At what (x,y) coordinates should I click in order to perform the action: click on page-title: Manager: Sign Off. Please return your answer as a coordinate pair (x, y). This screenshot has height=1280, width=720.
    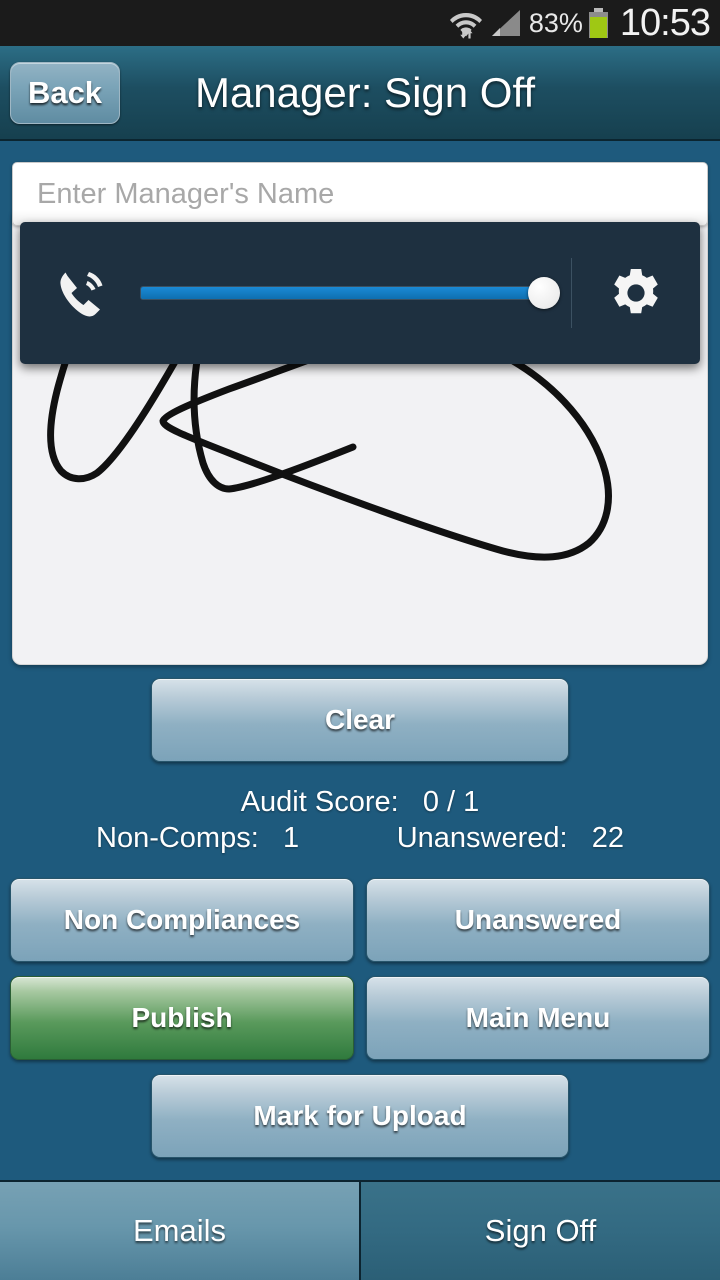
    Looking at the image, I should click on (365, 92).